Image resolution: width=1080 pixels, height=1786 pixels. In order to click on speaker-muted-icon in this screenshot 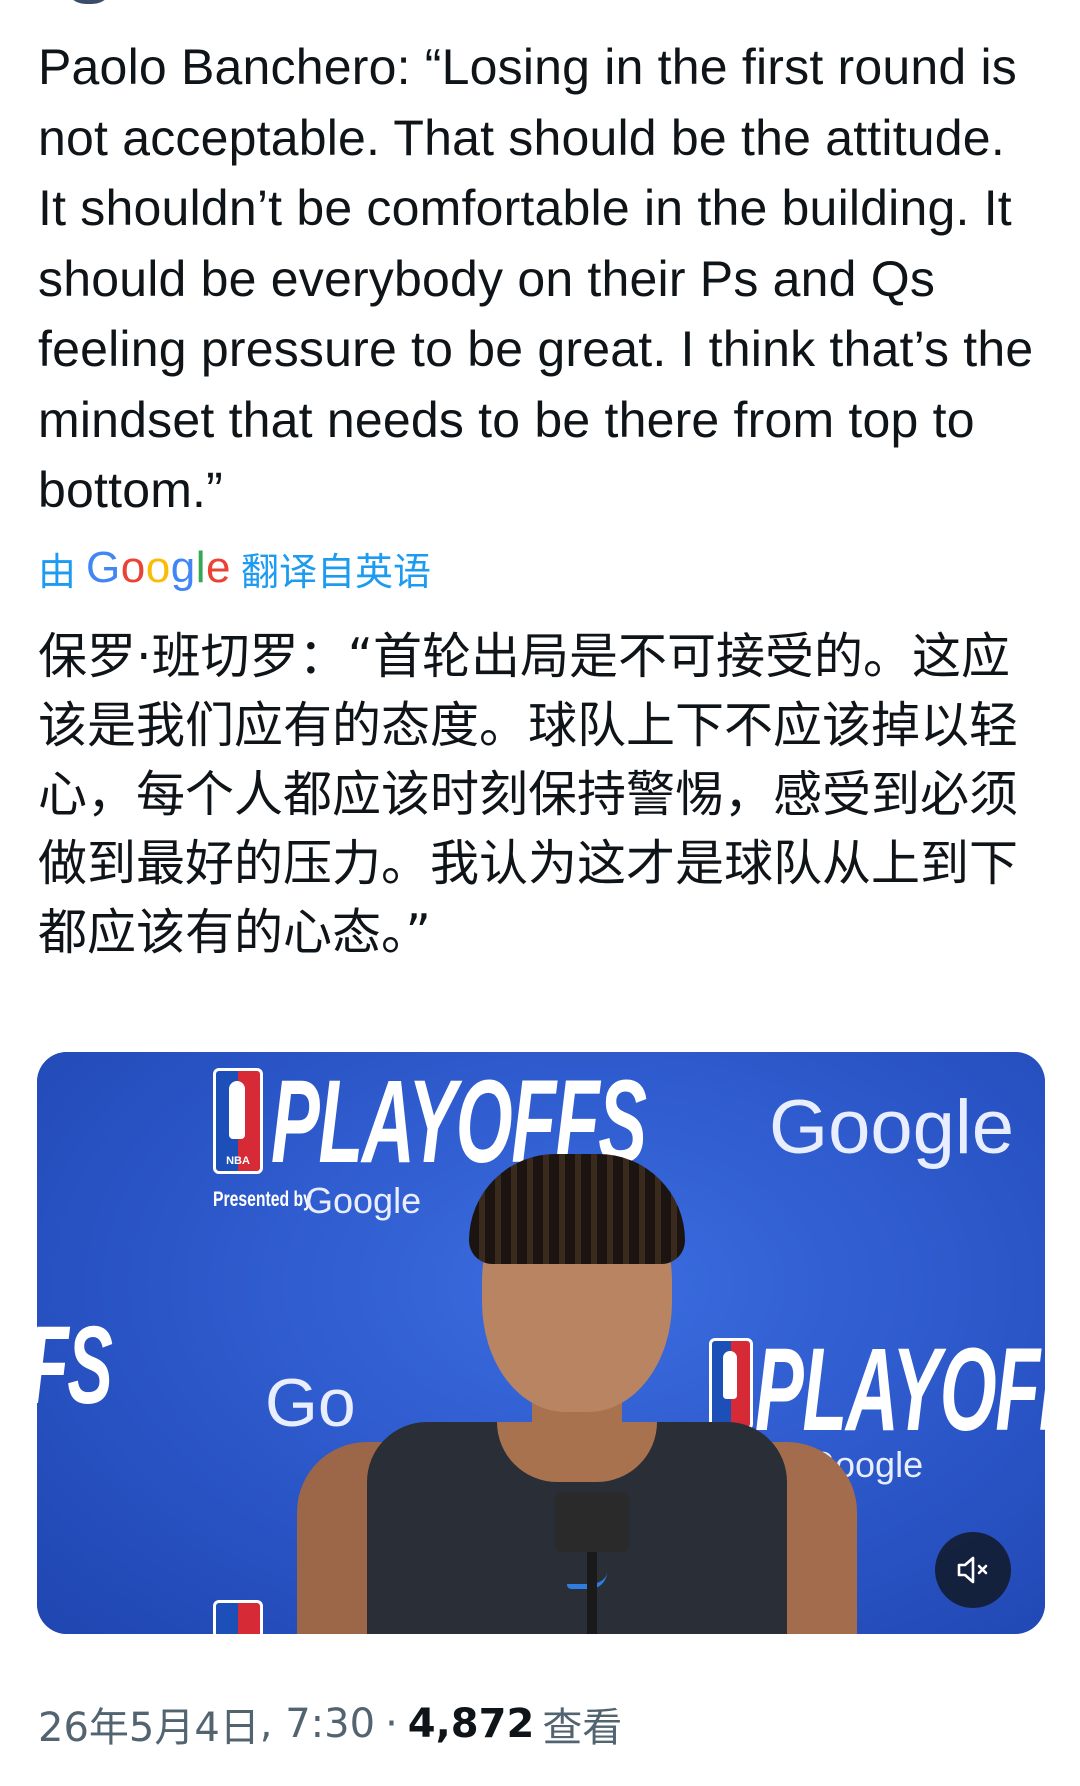, I will do `click(972, 1570)`.